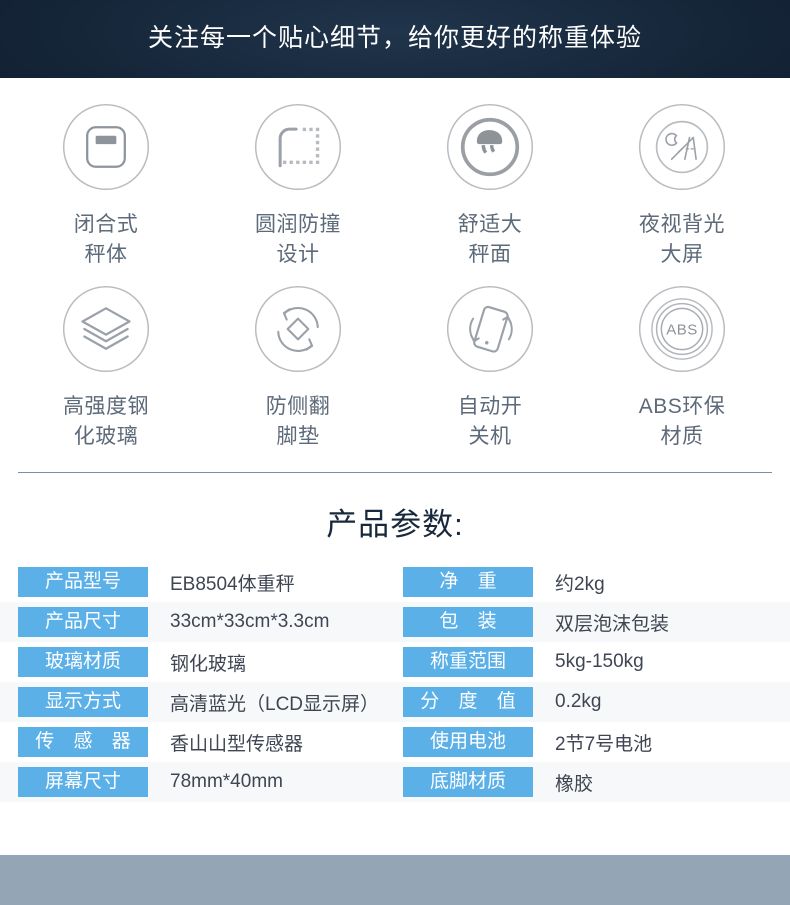  I want to click on spec-value: 5kg-150kg, so click(599, 661).